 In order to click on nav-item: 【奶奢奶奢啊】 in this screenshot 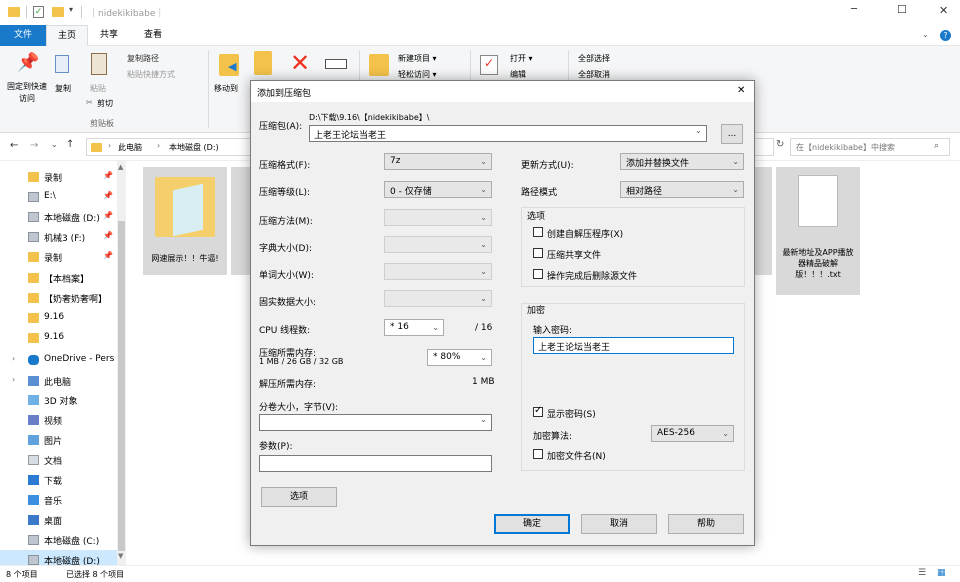, I will do `click(62, 298)`.